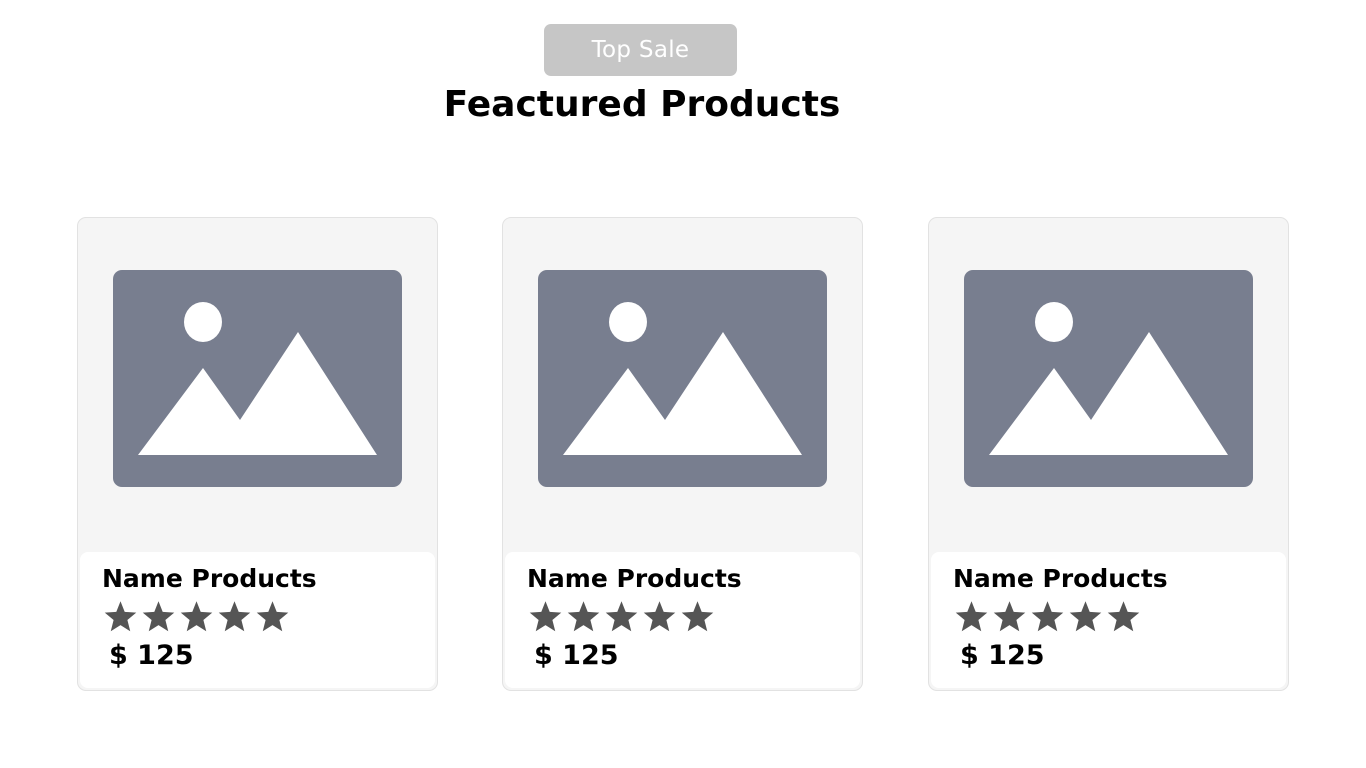  Describe the element at coordinates (642, 104) in the screenshot. I see `section-title: Feactured Products` at that location.